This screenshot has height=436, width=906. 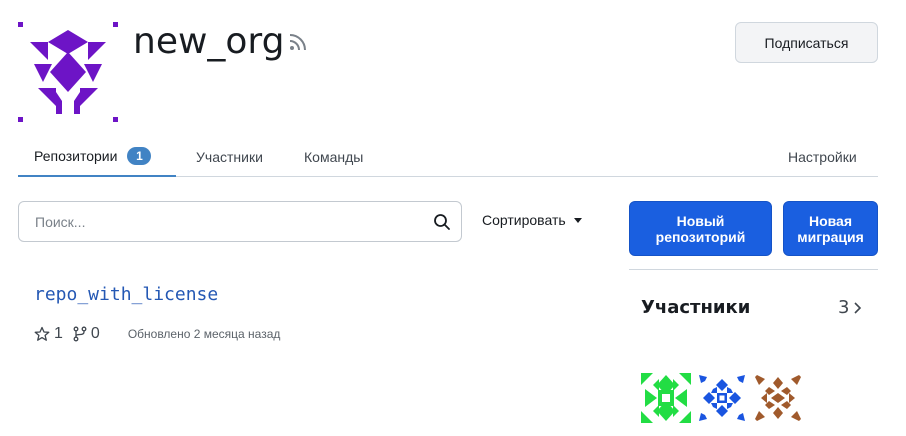 I want to click on follow-button: Подписаться, so click(x=806, y=42).